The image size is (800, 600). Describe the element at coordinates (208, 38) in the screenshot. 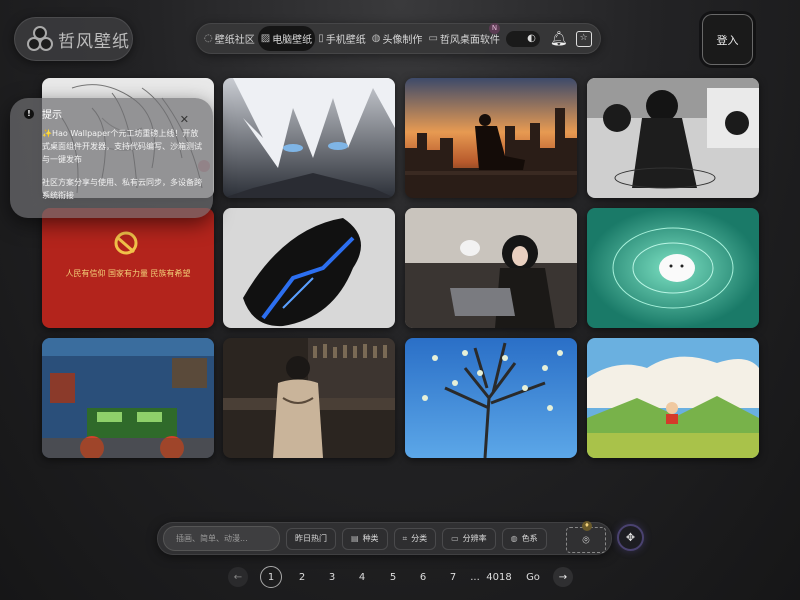

I see `chat-bubble-icon: ◌` at that location.